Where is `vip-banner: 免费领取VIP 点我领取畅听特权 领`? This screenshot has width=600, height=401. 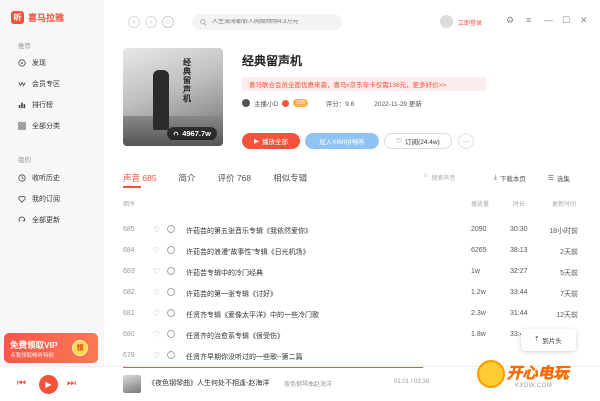
vip-banner: 免费领取VIP 点我领取畅听特权 领 is located at coordinates (51, 348).